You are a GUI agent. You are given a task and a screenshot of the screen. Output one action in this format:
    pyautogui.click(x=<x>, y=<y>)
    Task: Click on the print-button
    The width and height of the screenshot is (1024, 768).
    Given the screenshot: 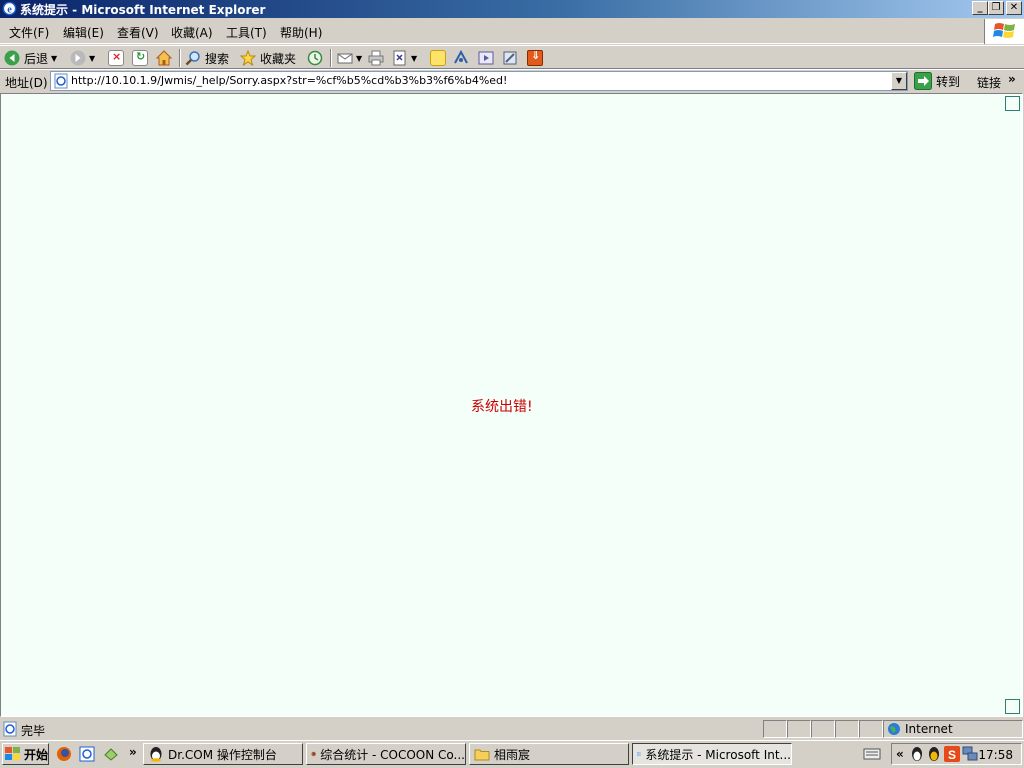 What is the action you would take?
    pyautogui.click(x=376, y=58)
    